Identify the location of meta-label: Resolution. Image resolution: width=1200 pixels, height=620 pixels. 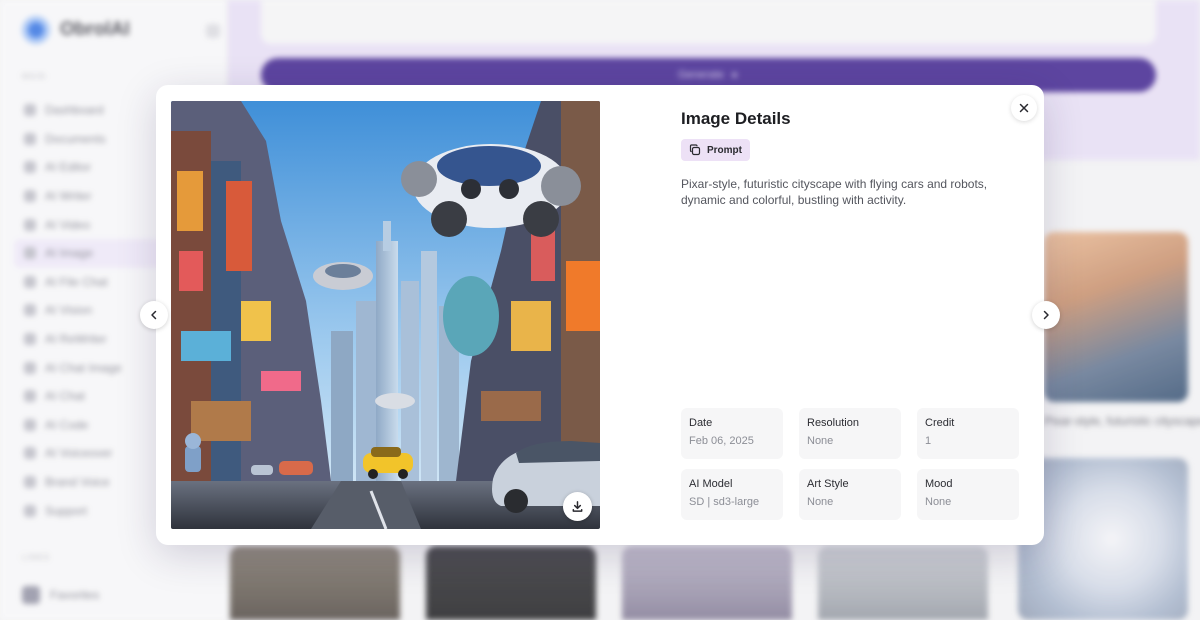
(833, 423).